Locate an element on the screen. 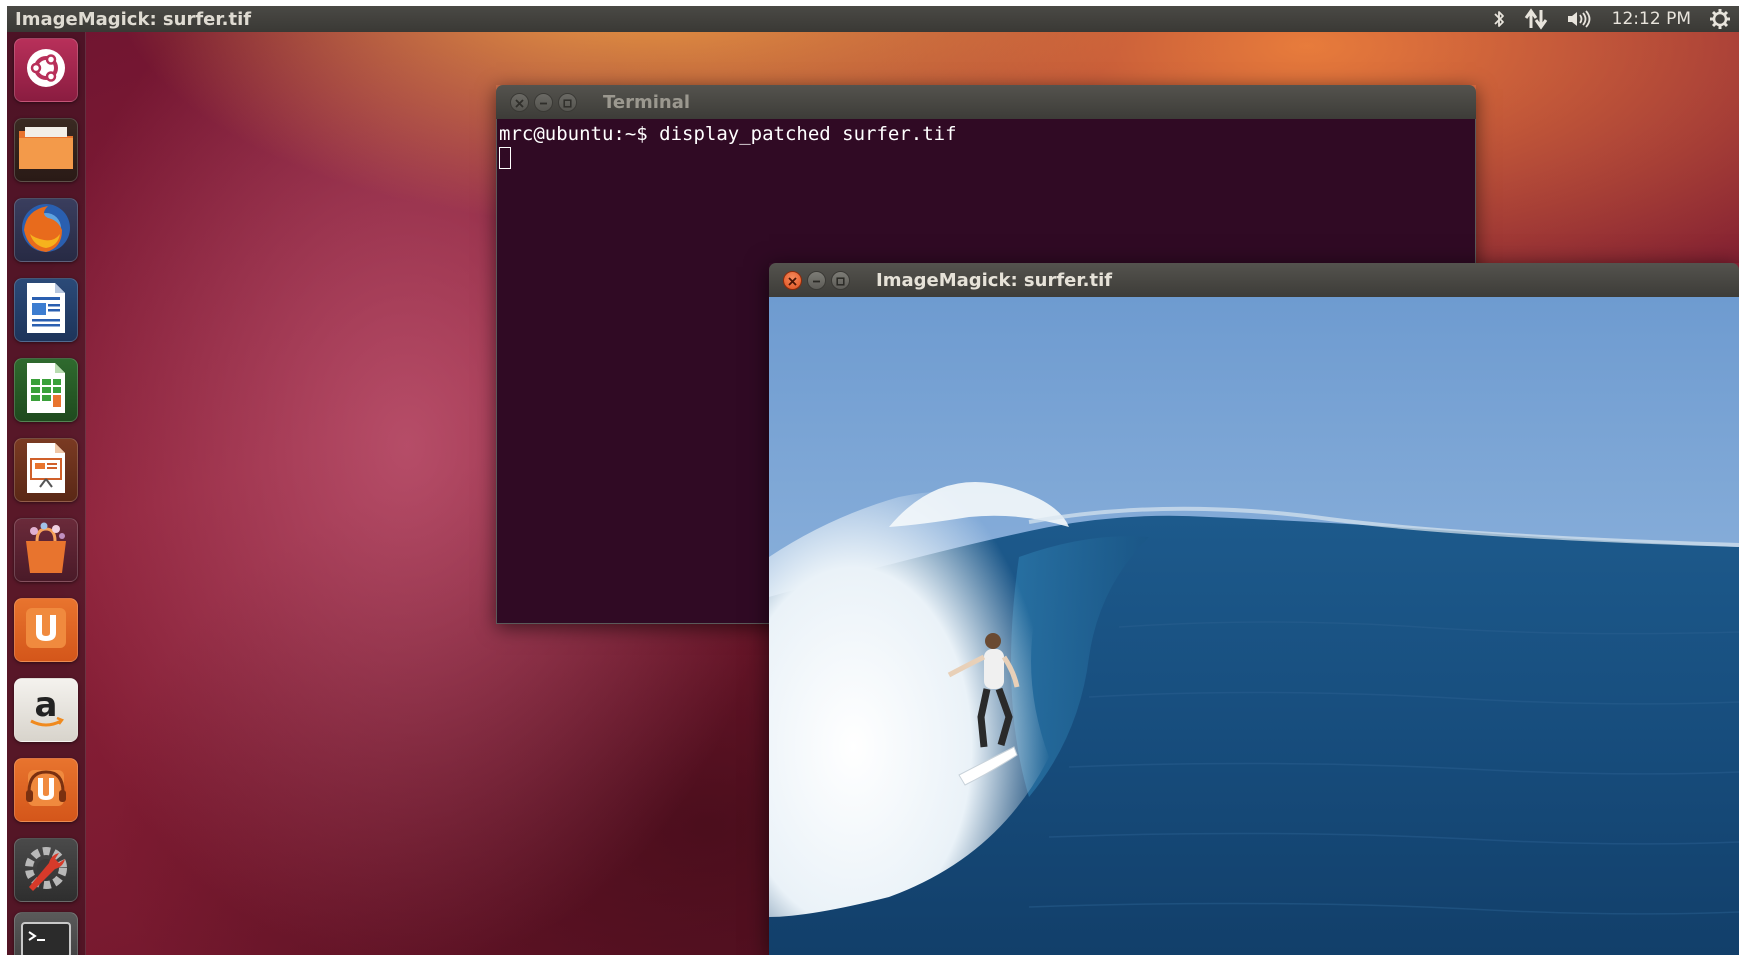 The image size is (1739, 955). music-store-icon is located at coordinates (46, 790).